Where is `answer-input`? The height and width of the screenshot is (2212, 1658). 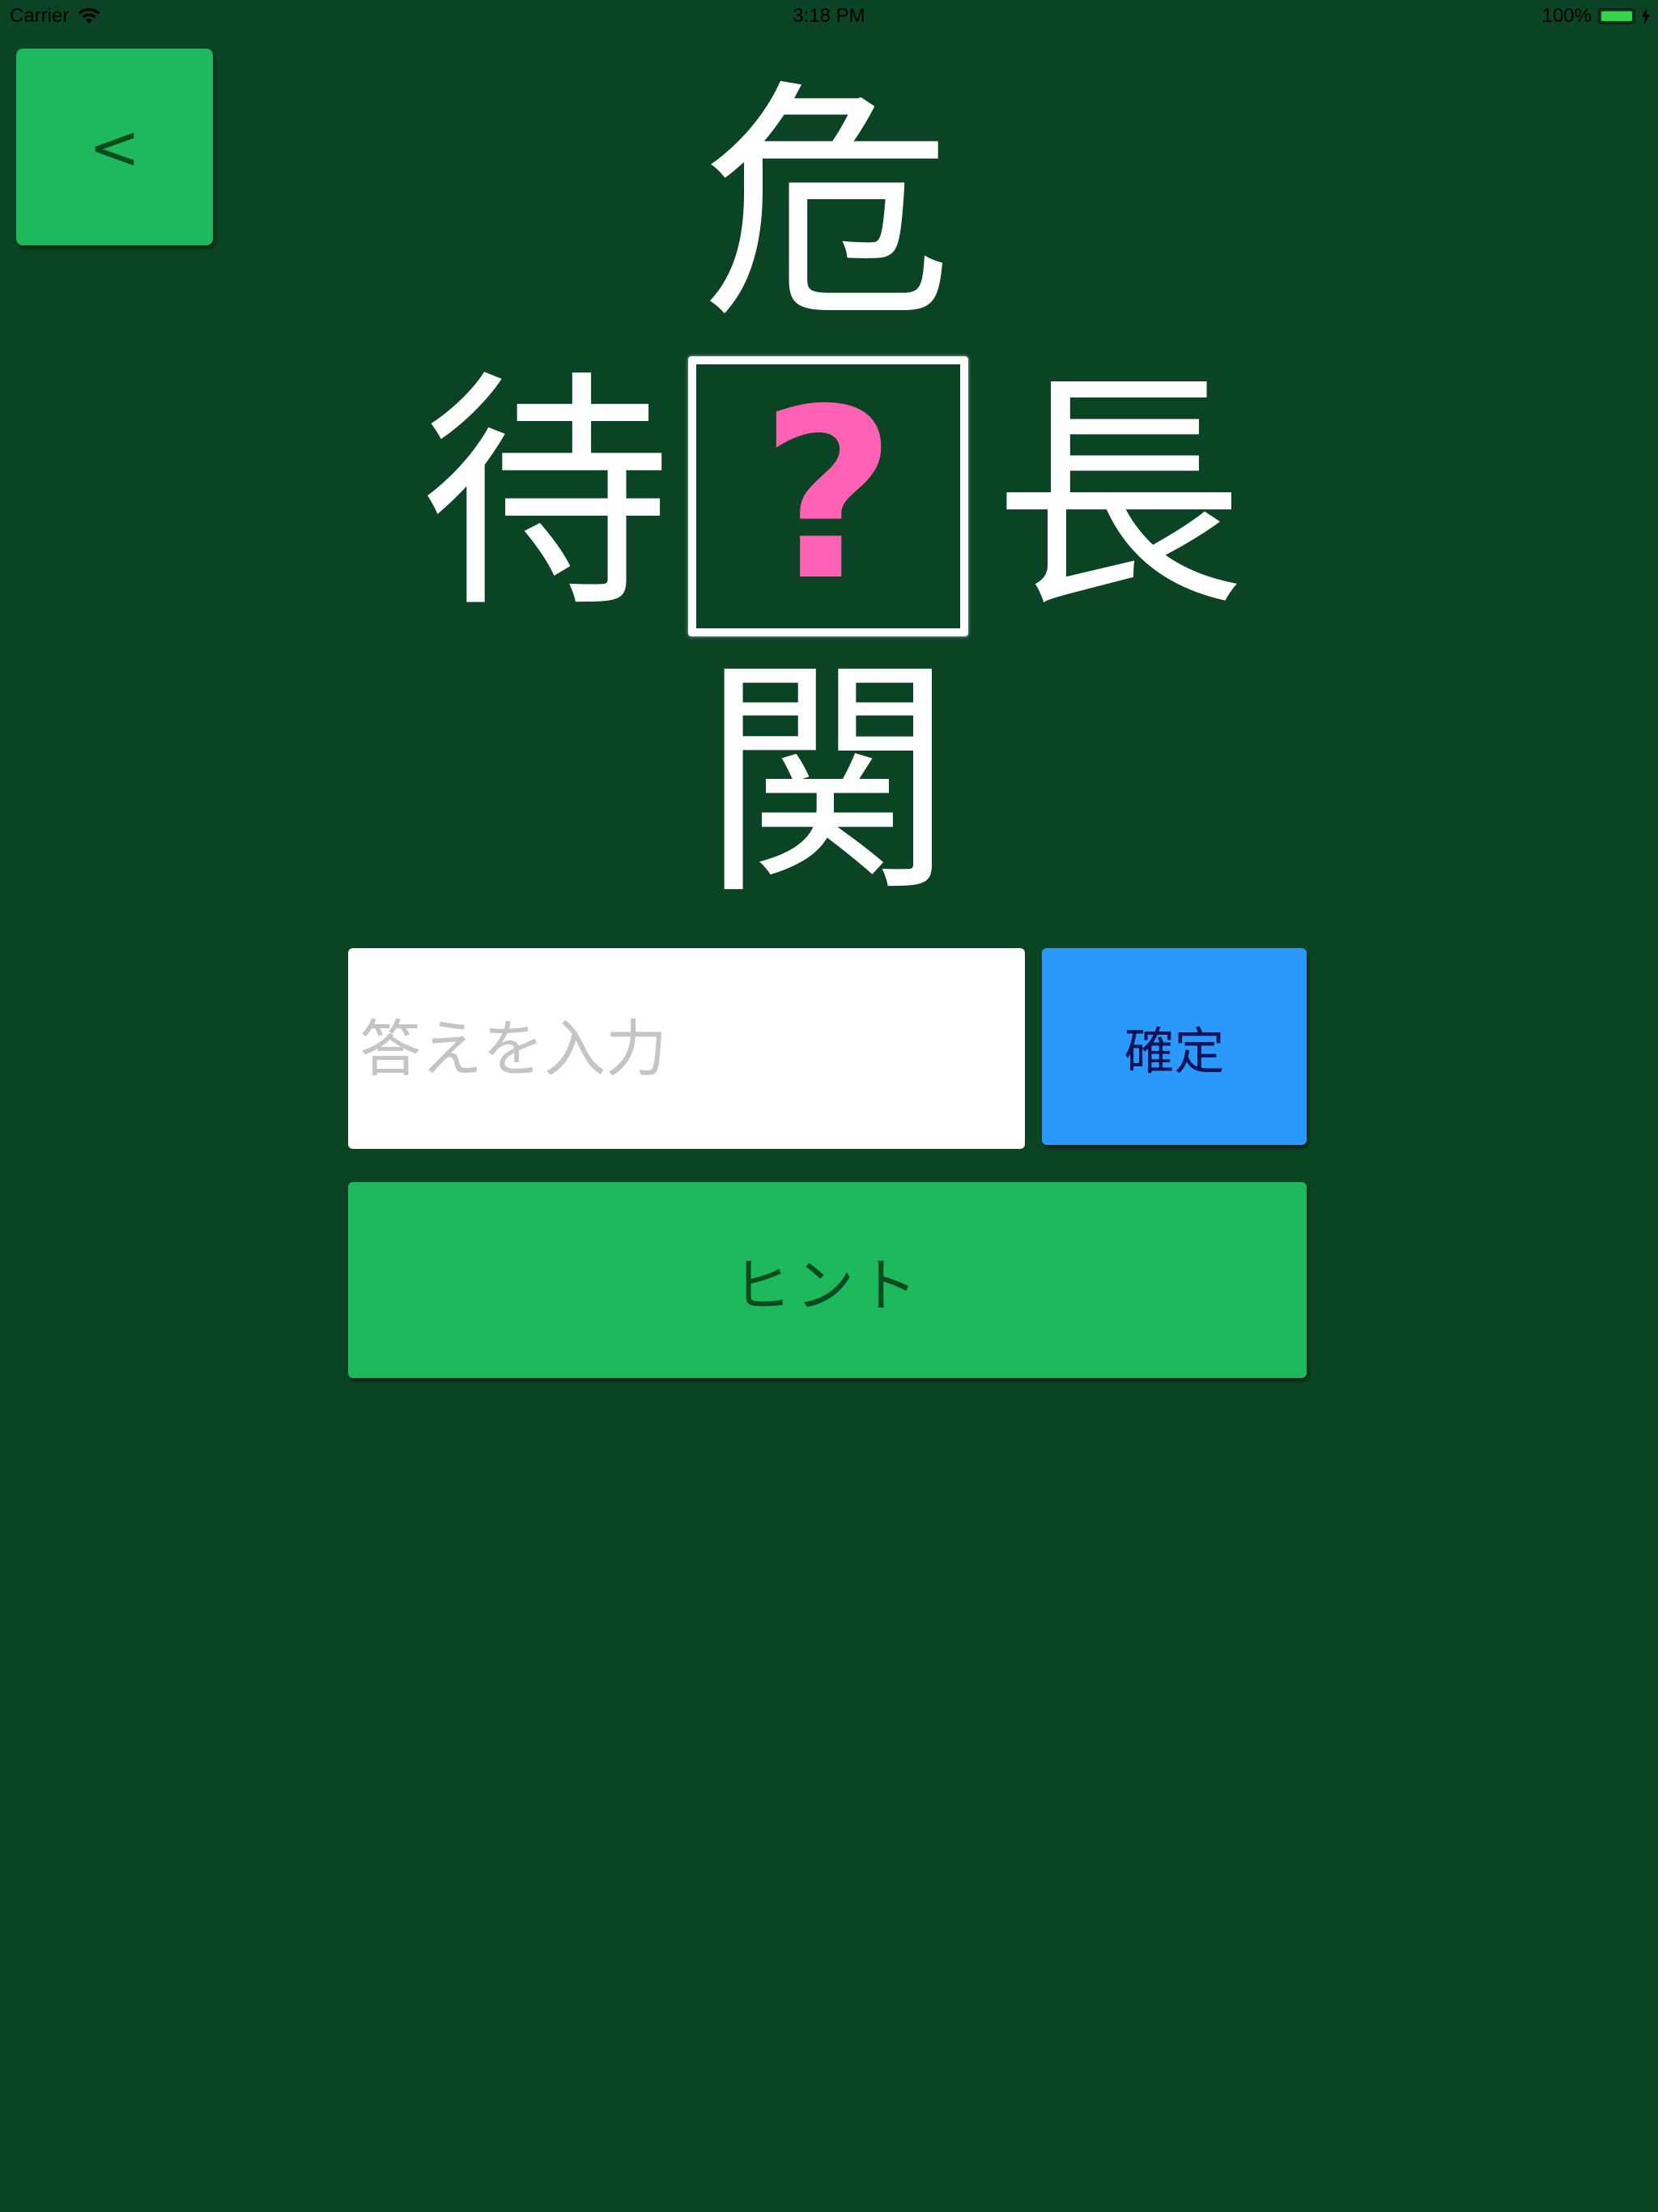
answer-input is located at coordinates (686, 1048).